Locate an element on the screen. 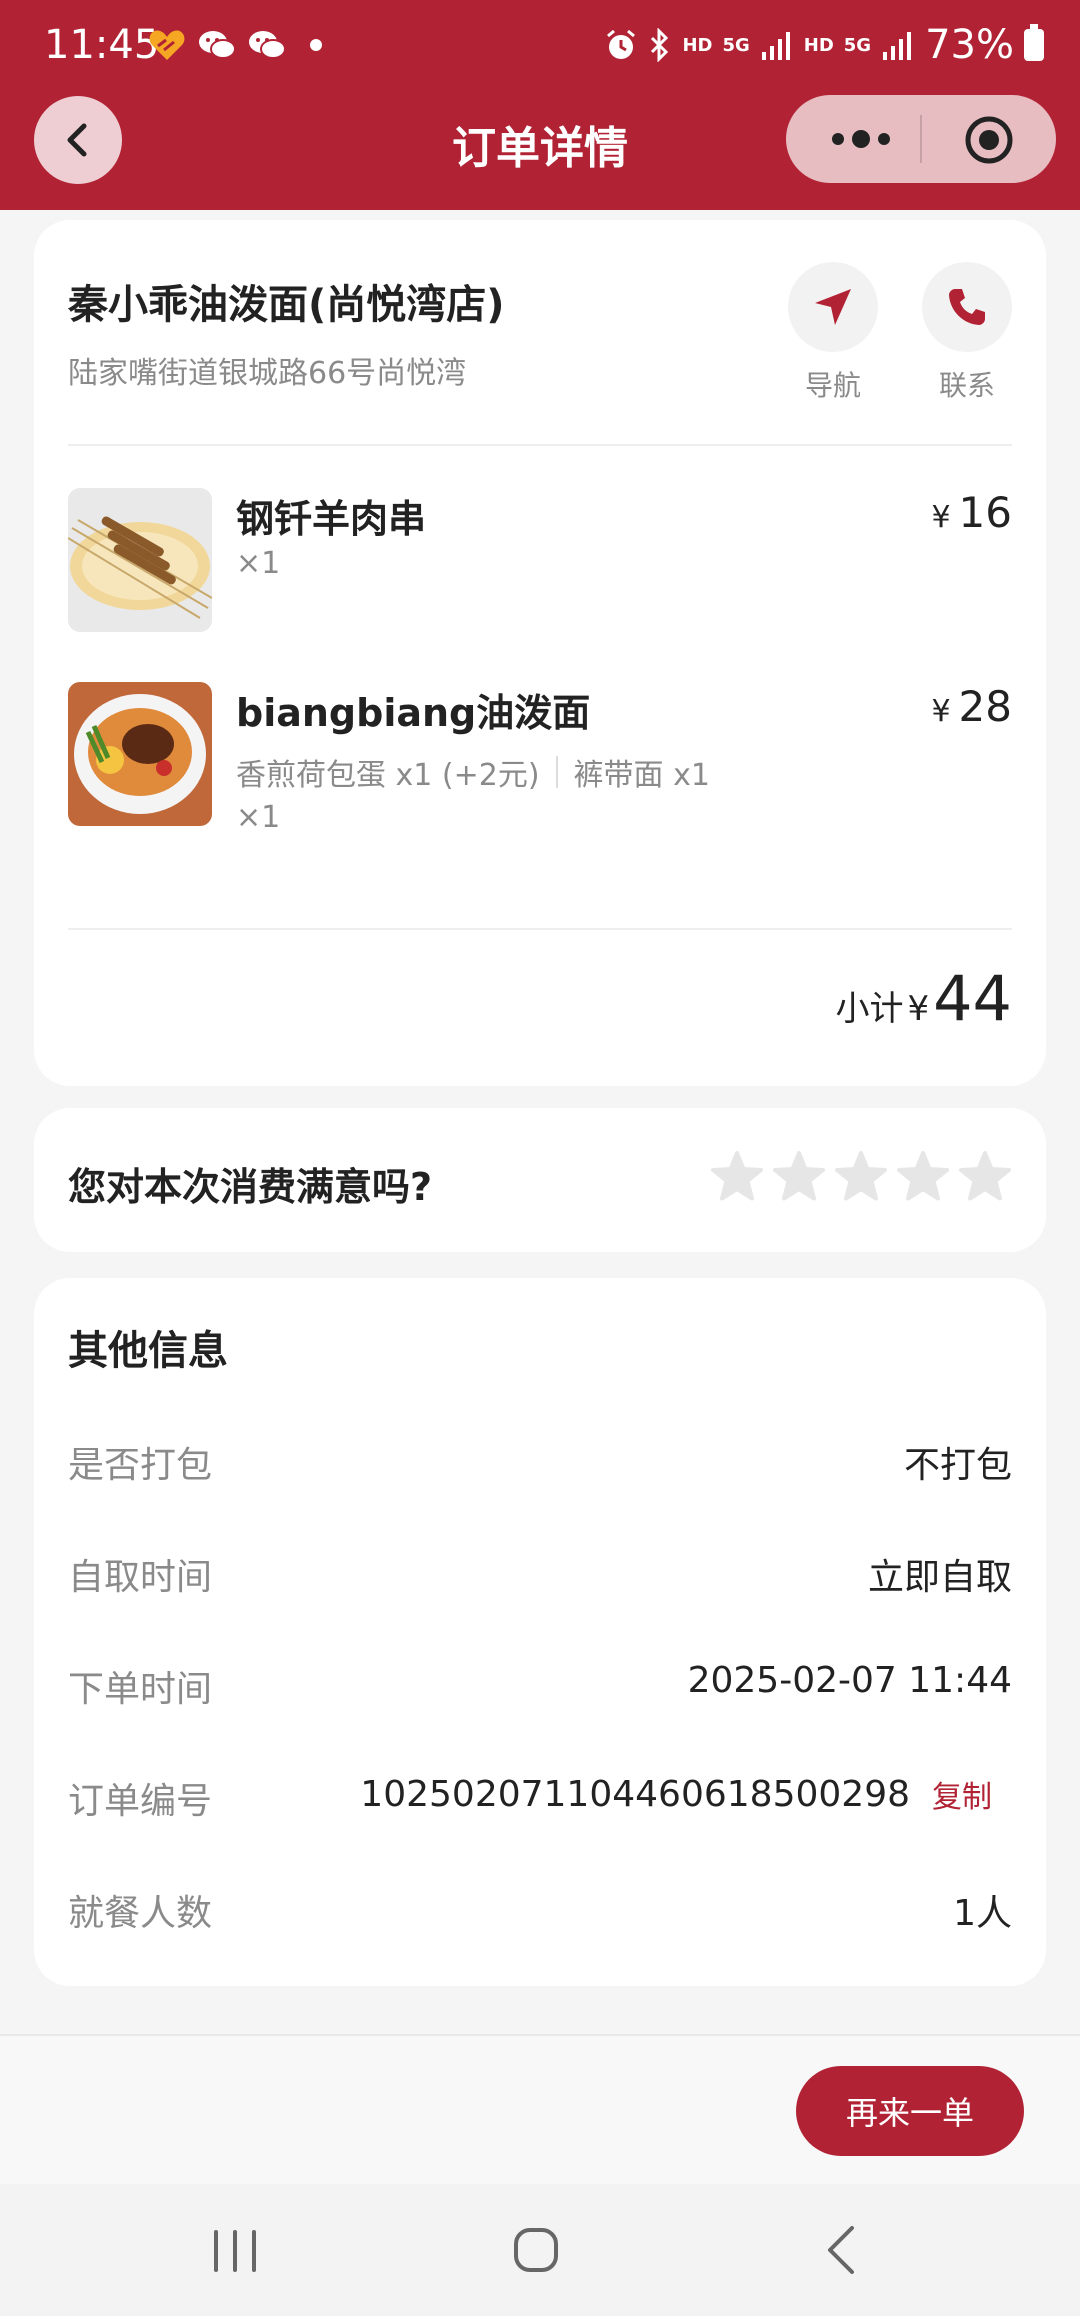 This screenshot has width=1080, height=2316. info-row-order-number: 订单编号 10250207110446061850029​8 复制 is located at coordinates (540, 1802).